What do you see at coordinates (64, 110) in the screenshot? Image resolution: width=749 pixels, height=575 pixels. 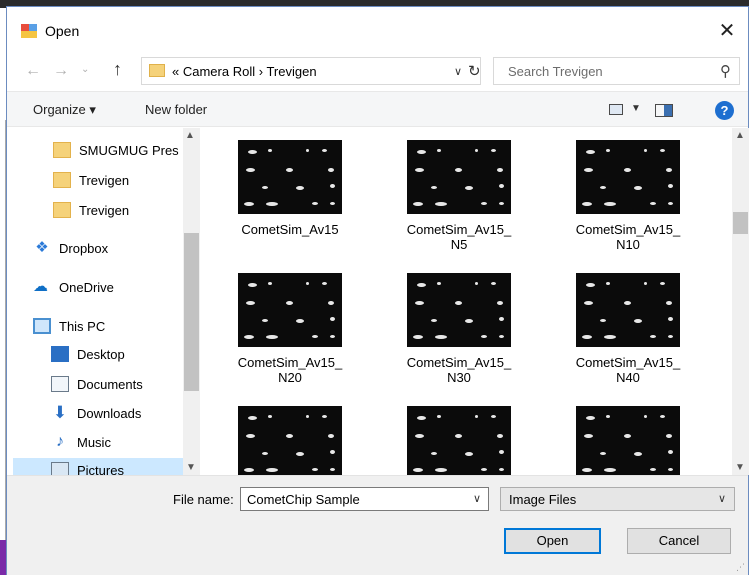 I see `organize-button: Organize ▾` at bounding box center [64, 110].